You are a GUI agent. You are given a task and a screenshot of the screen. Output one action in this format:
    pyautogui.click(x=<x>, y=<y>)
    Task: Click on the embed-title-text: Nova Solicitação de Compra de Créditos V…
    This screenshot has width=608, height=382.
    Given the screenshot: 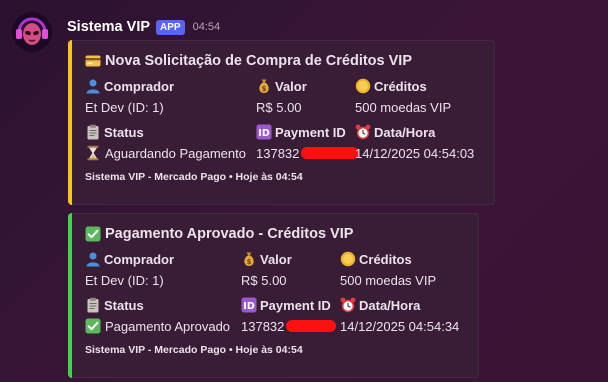 What is the action you would take?
    pyautogui.click(x=258, y=61)
    